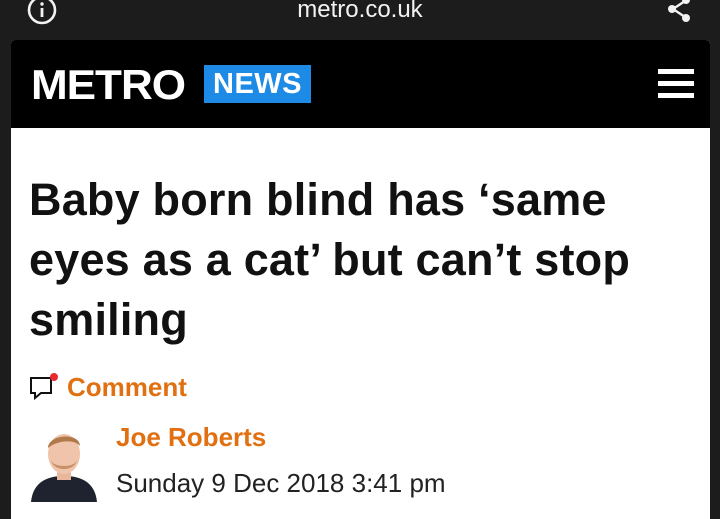 The width and height of the screenshot is (720, 519). What do you see at coordinates (281, 483) in the screenshot?
I see `publish-date: Sunday 9 Dec 2018 3:41 pm` at bounding box center [281, 483].